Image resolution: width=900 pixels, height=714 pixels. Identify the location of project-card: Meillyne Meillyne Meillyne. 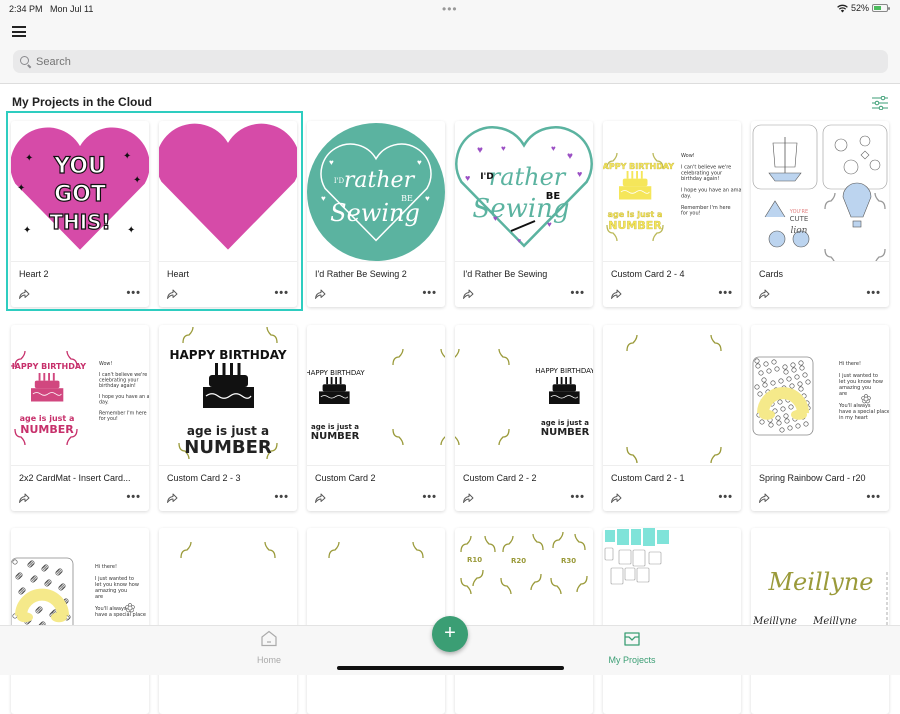
(820, 621).